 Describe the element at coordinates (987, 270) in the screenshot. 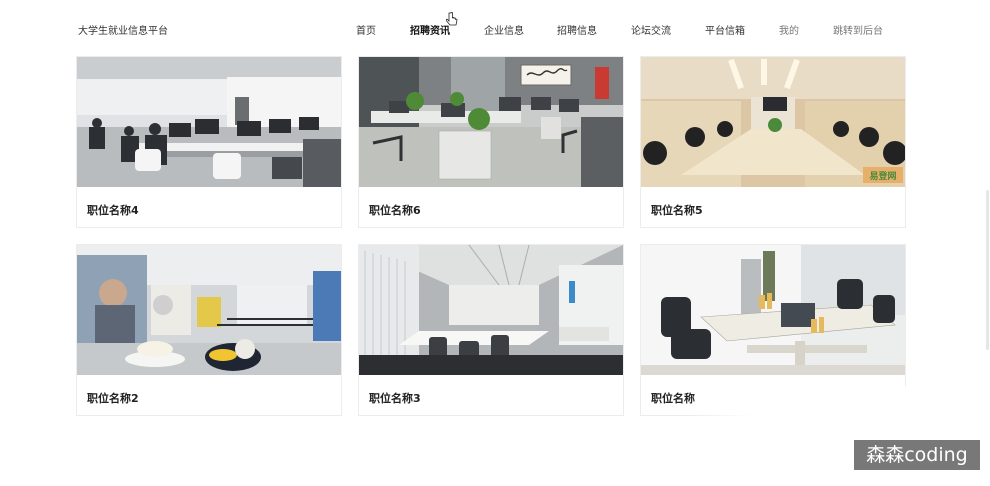

I see `scrollbar` at that location.